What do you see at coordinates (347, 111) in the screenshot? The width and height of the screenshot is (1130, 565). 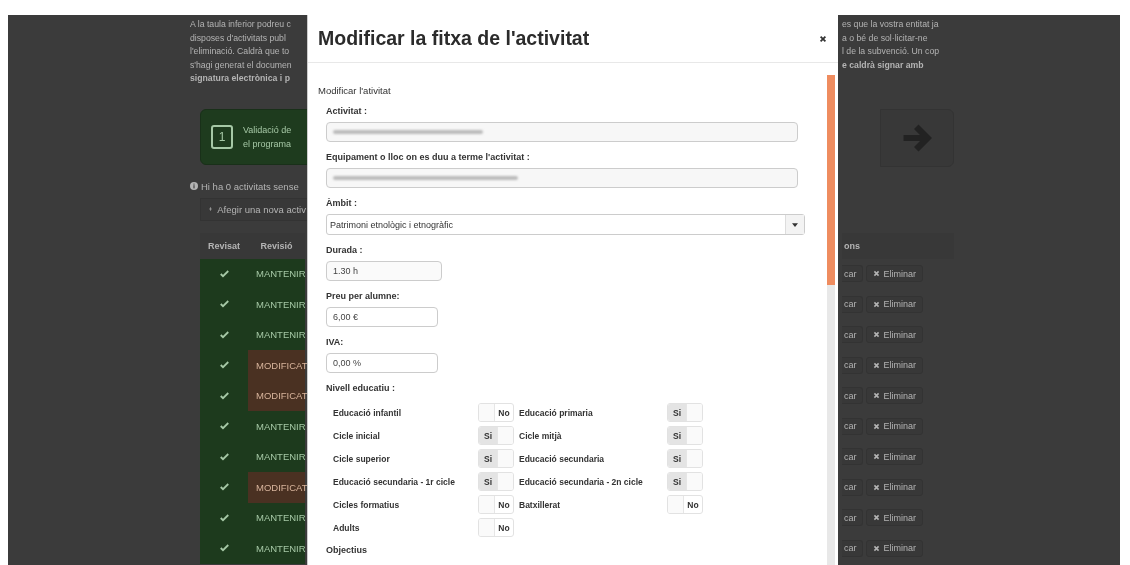 I see `field-label: Activitat :` at bounding box center [347, 111].